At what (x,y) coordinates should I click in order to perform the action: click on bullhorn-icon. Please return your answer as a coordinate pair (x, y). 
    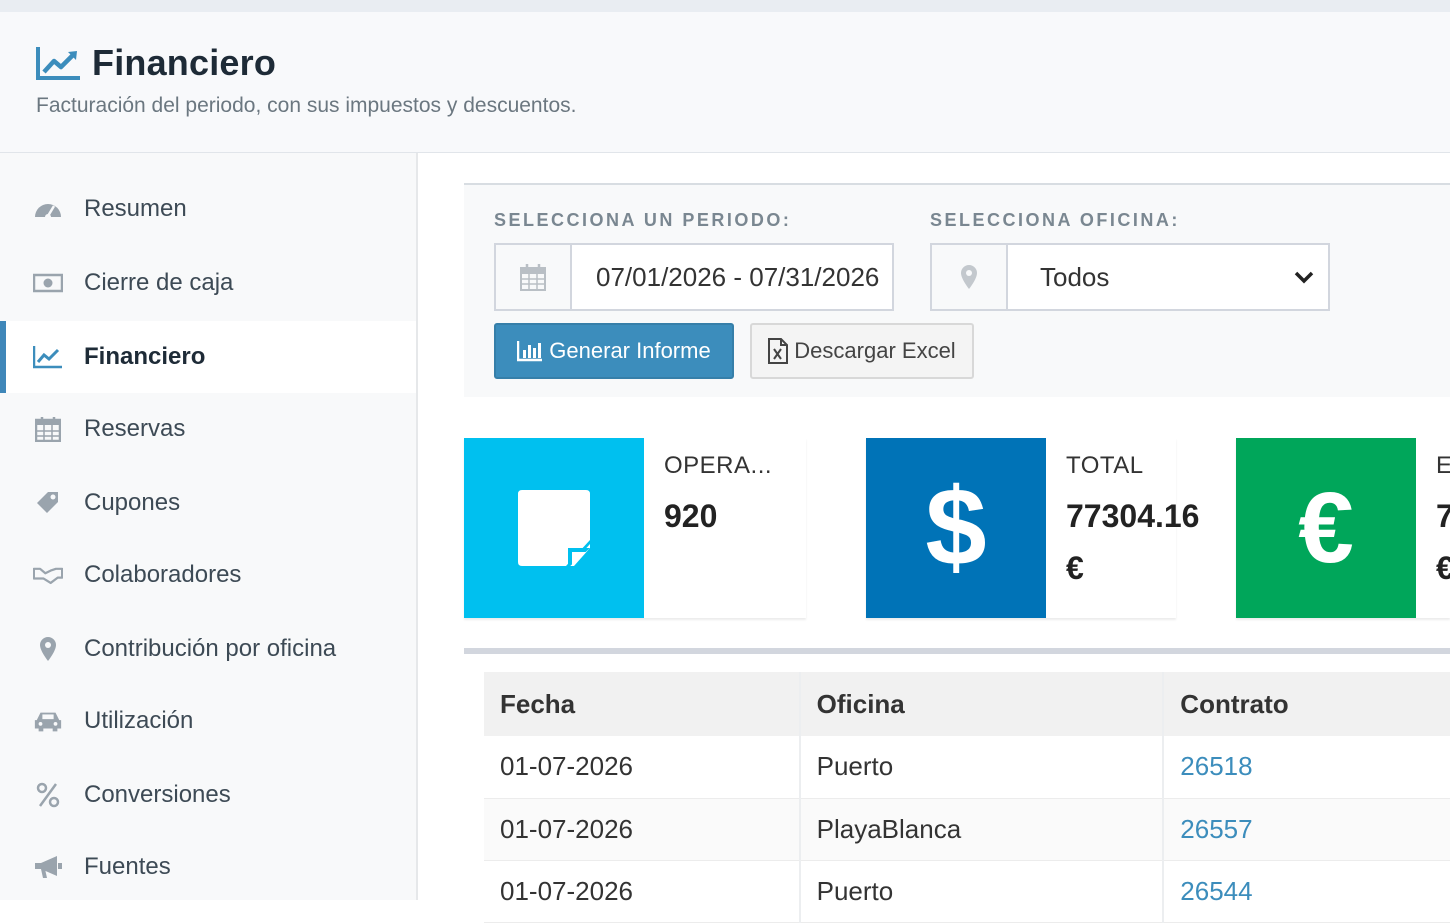
    Looking at the image, I should click on (48, 867).